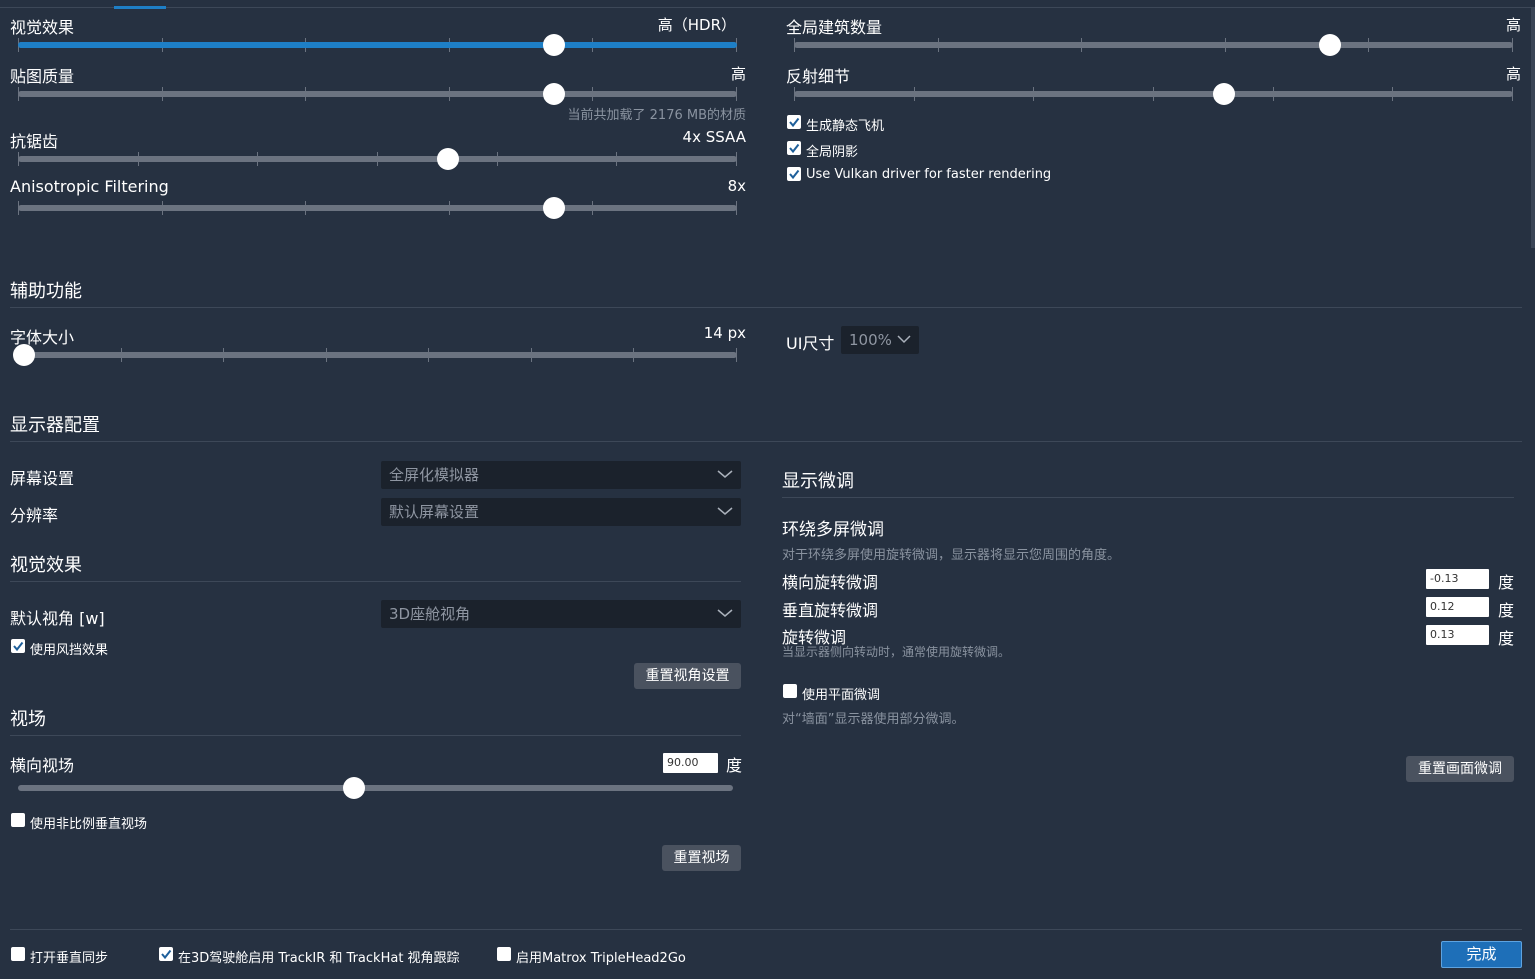 The image size is (1535, 979). What do you see at coordinates (46, 565) in the screenshot?
I see `visual-effects-section-title: 视觉效果` at bounding box center [46, 565].